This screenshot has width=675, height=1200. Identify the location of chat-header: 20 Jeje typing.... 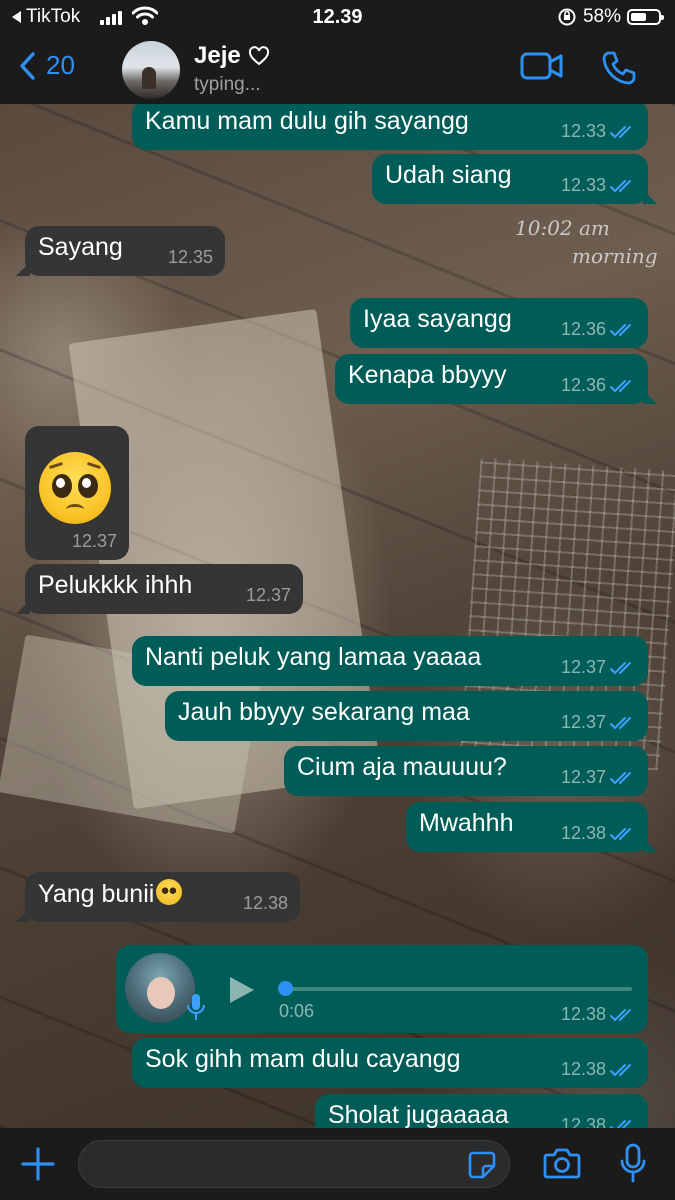
(337, 70).